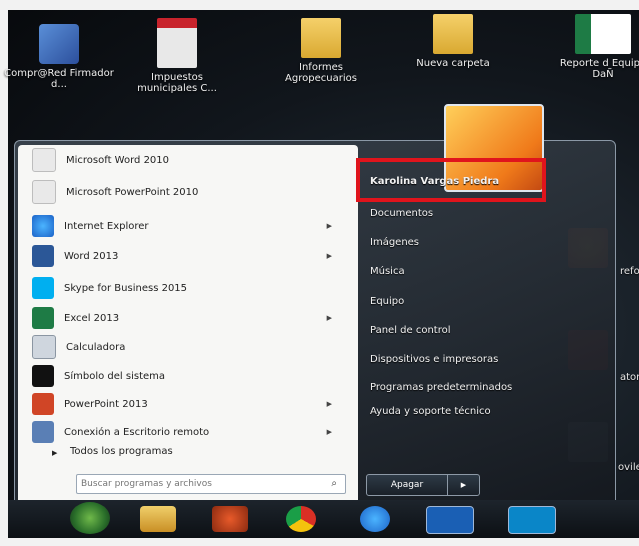 Image resolution: width=639 pixels, height=546 pixels. Describe the element at coordinates (603, 34) in the screenshot. I see `excel-file-icon` at that location.